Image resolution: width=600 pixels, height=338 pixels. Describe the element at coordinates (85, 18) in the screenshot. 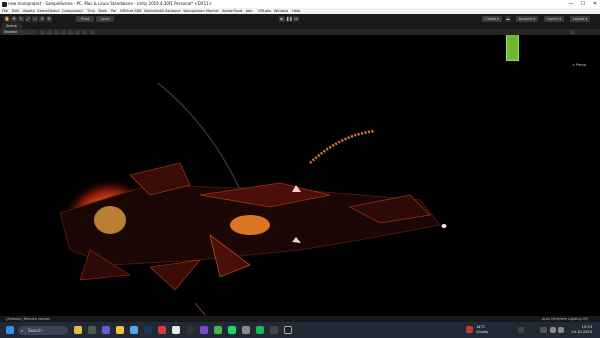

I see `pivot-toggle: Pivot` at that location.